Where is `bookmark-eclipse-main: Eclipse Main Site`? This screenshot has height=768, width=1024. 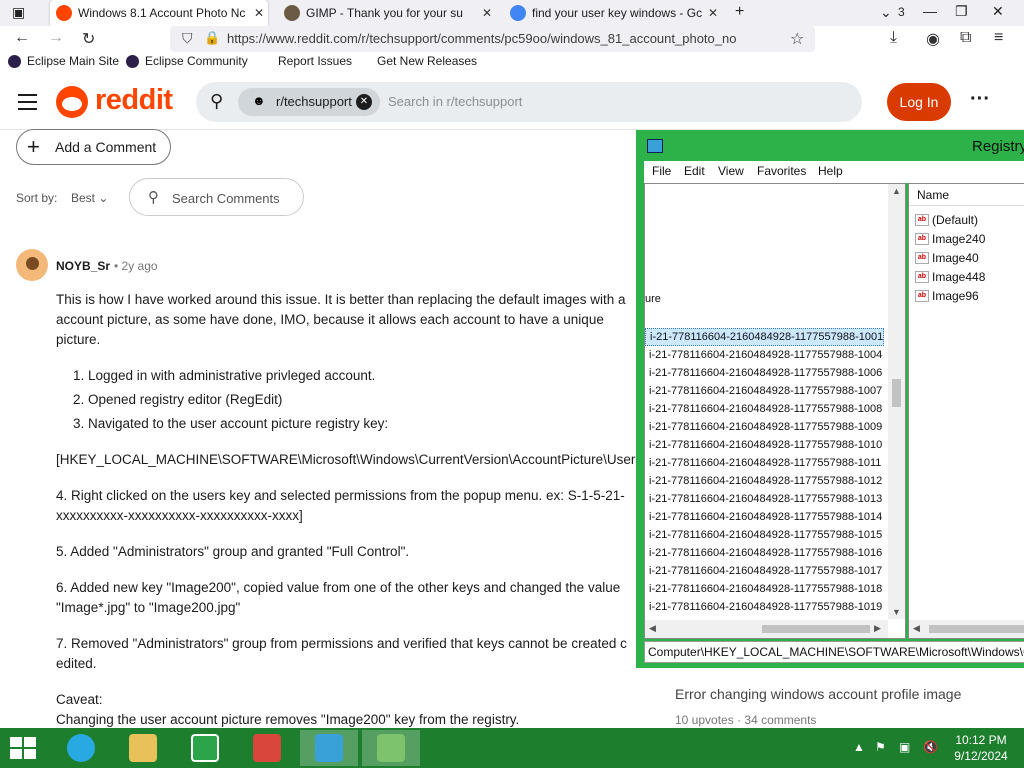
bookmark-eclipse-main: Eclipse Main Site is located at coordinates (63, 61).